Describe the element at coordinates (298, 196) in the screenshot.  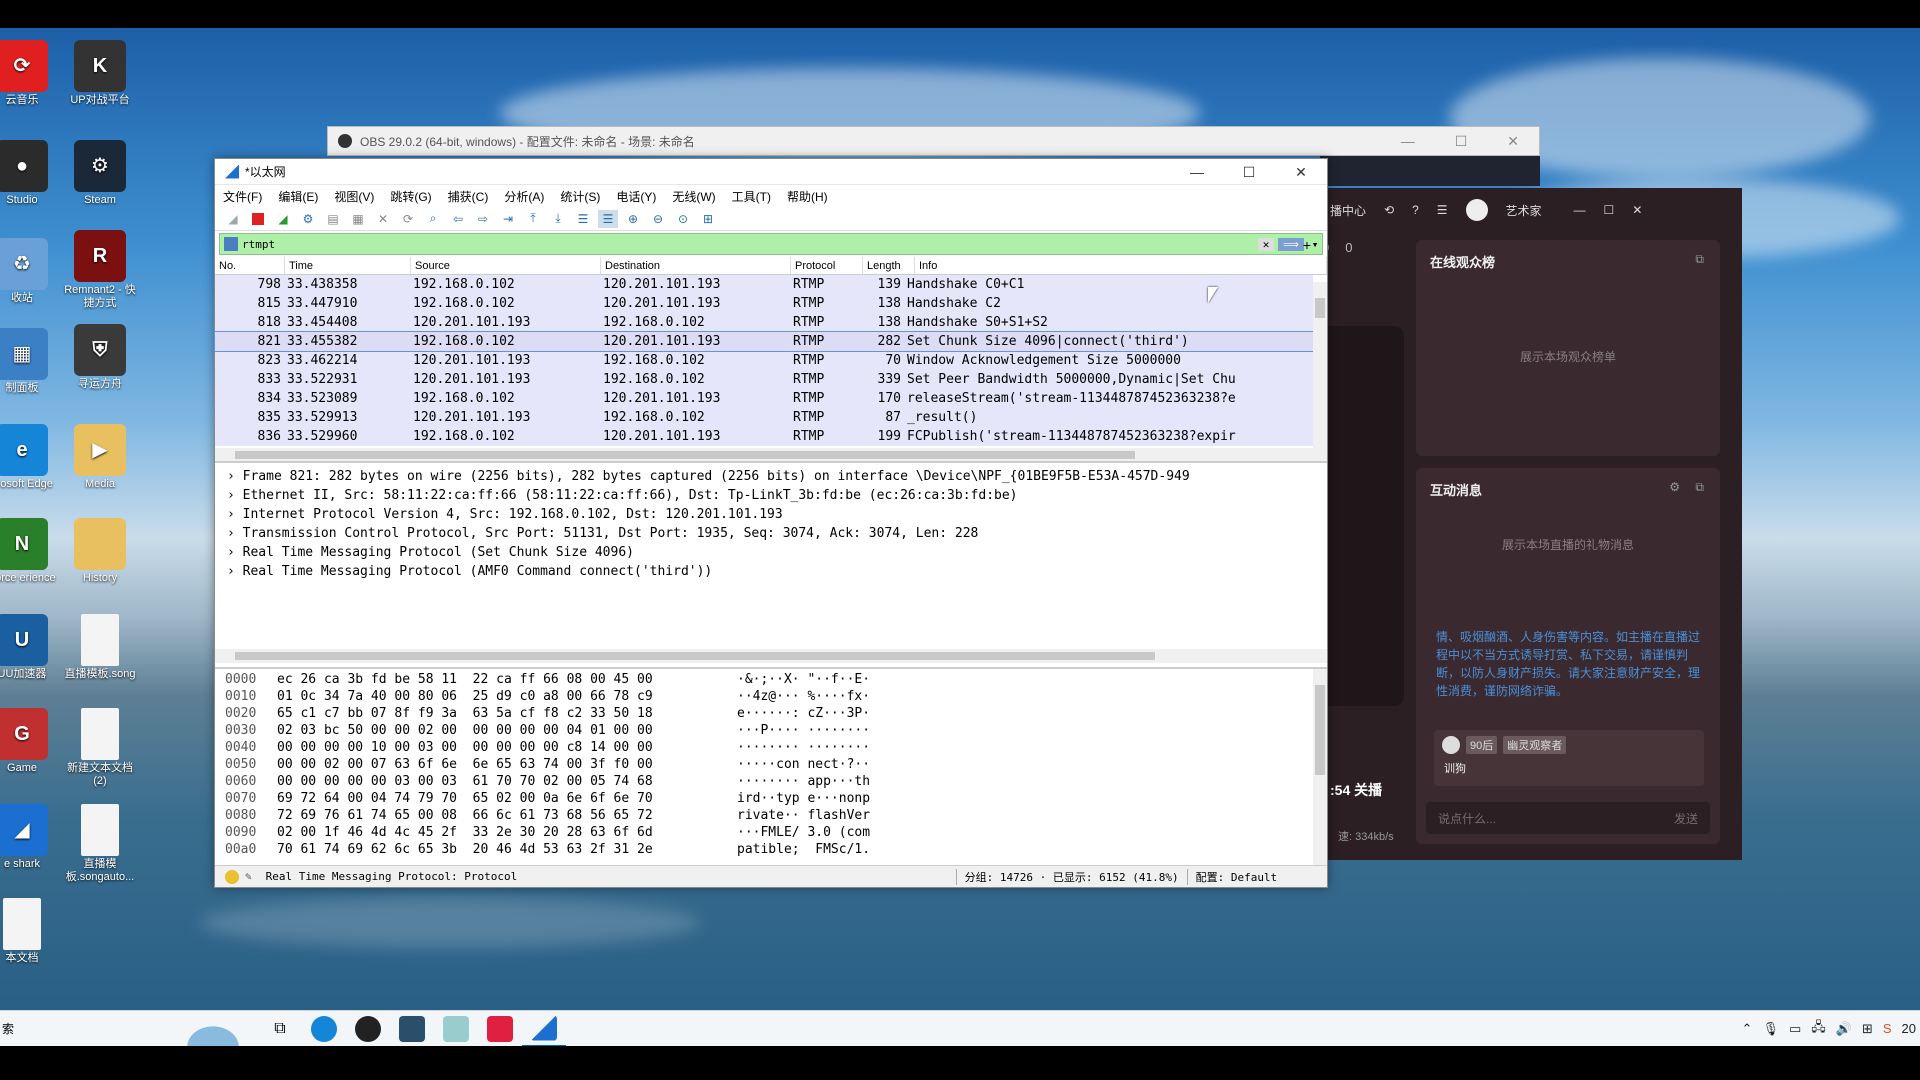
I see `menu-item-1: 编辑(E)` at that location.